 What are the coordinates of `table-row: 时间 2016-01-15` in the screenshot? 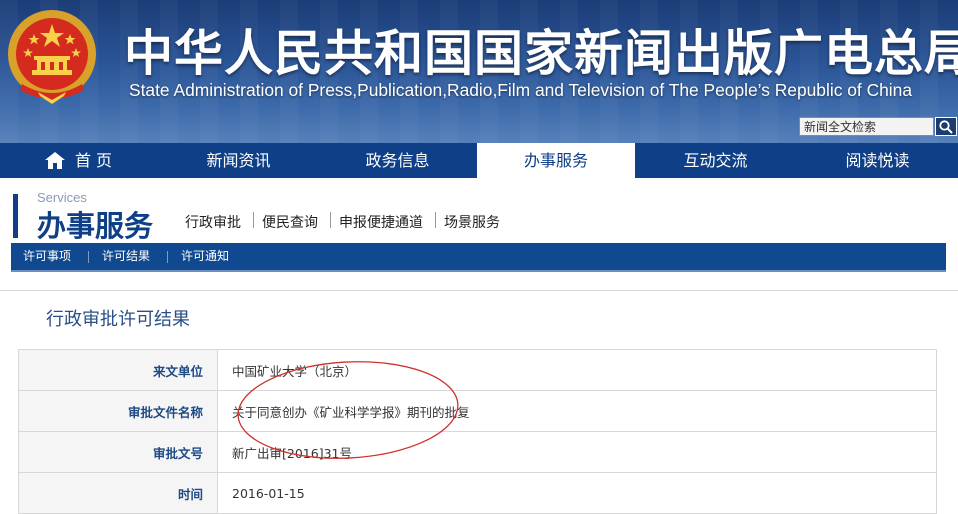 It's located at (477, 493).